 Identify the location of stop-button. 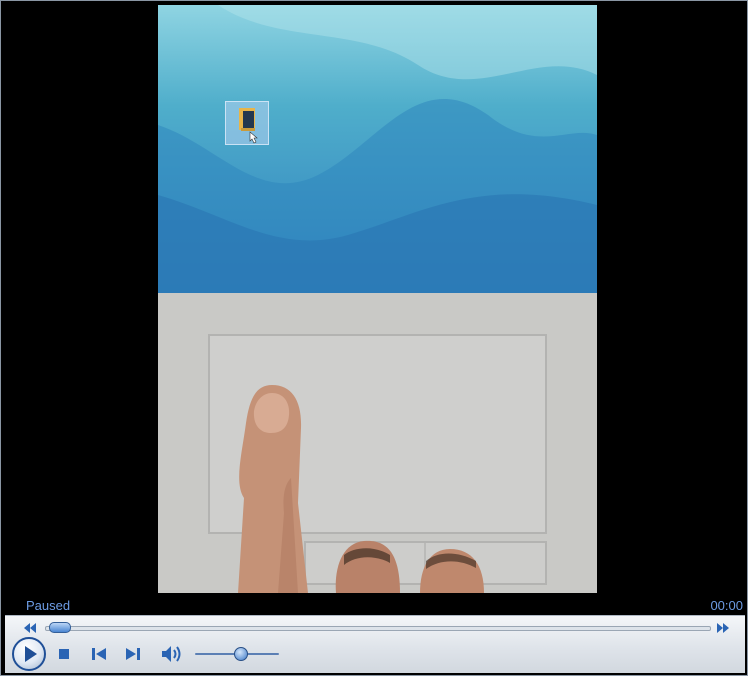
(64, 654).